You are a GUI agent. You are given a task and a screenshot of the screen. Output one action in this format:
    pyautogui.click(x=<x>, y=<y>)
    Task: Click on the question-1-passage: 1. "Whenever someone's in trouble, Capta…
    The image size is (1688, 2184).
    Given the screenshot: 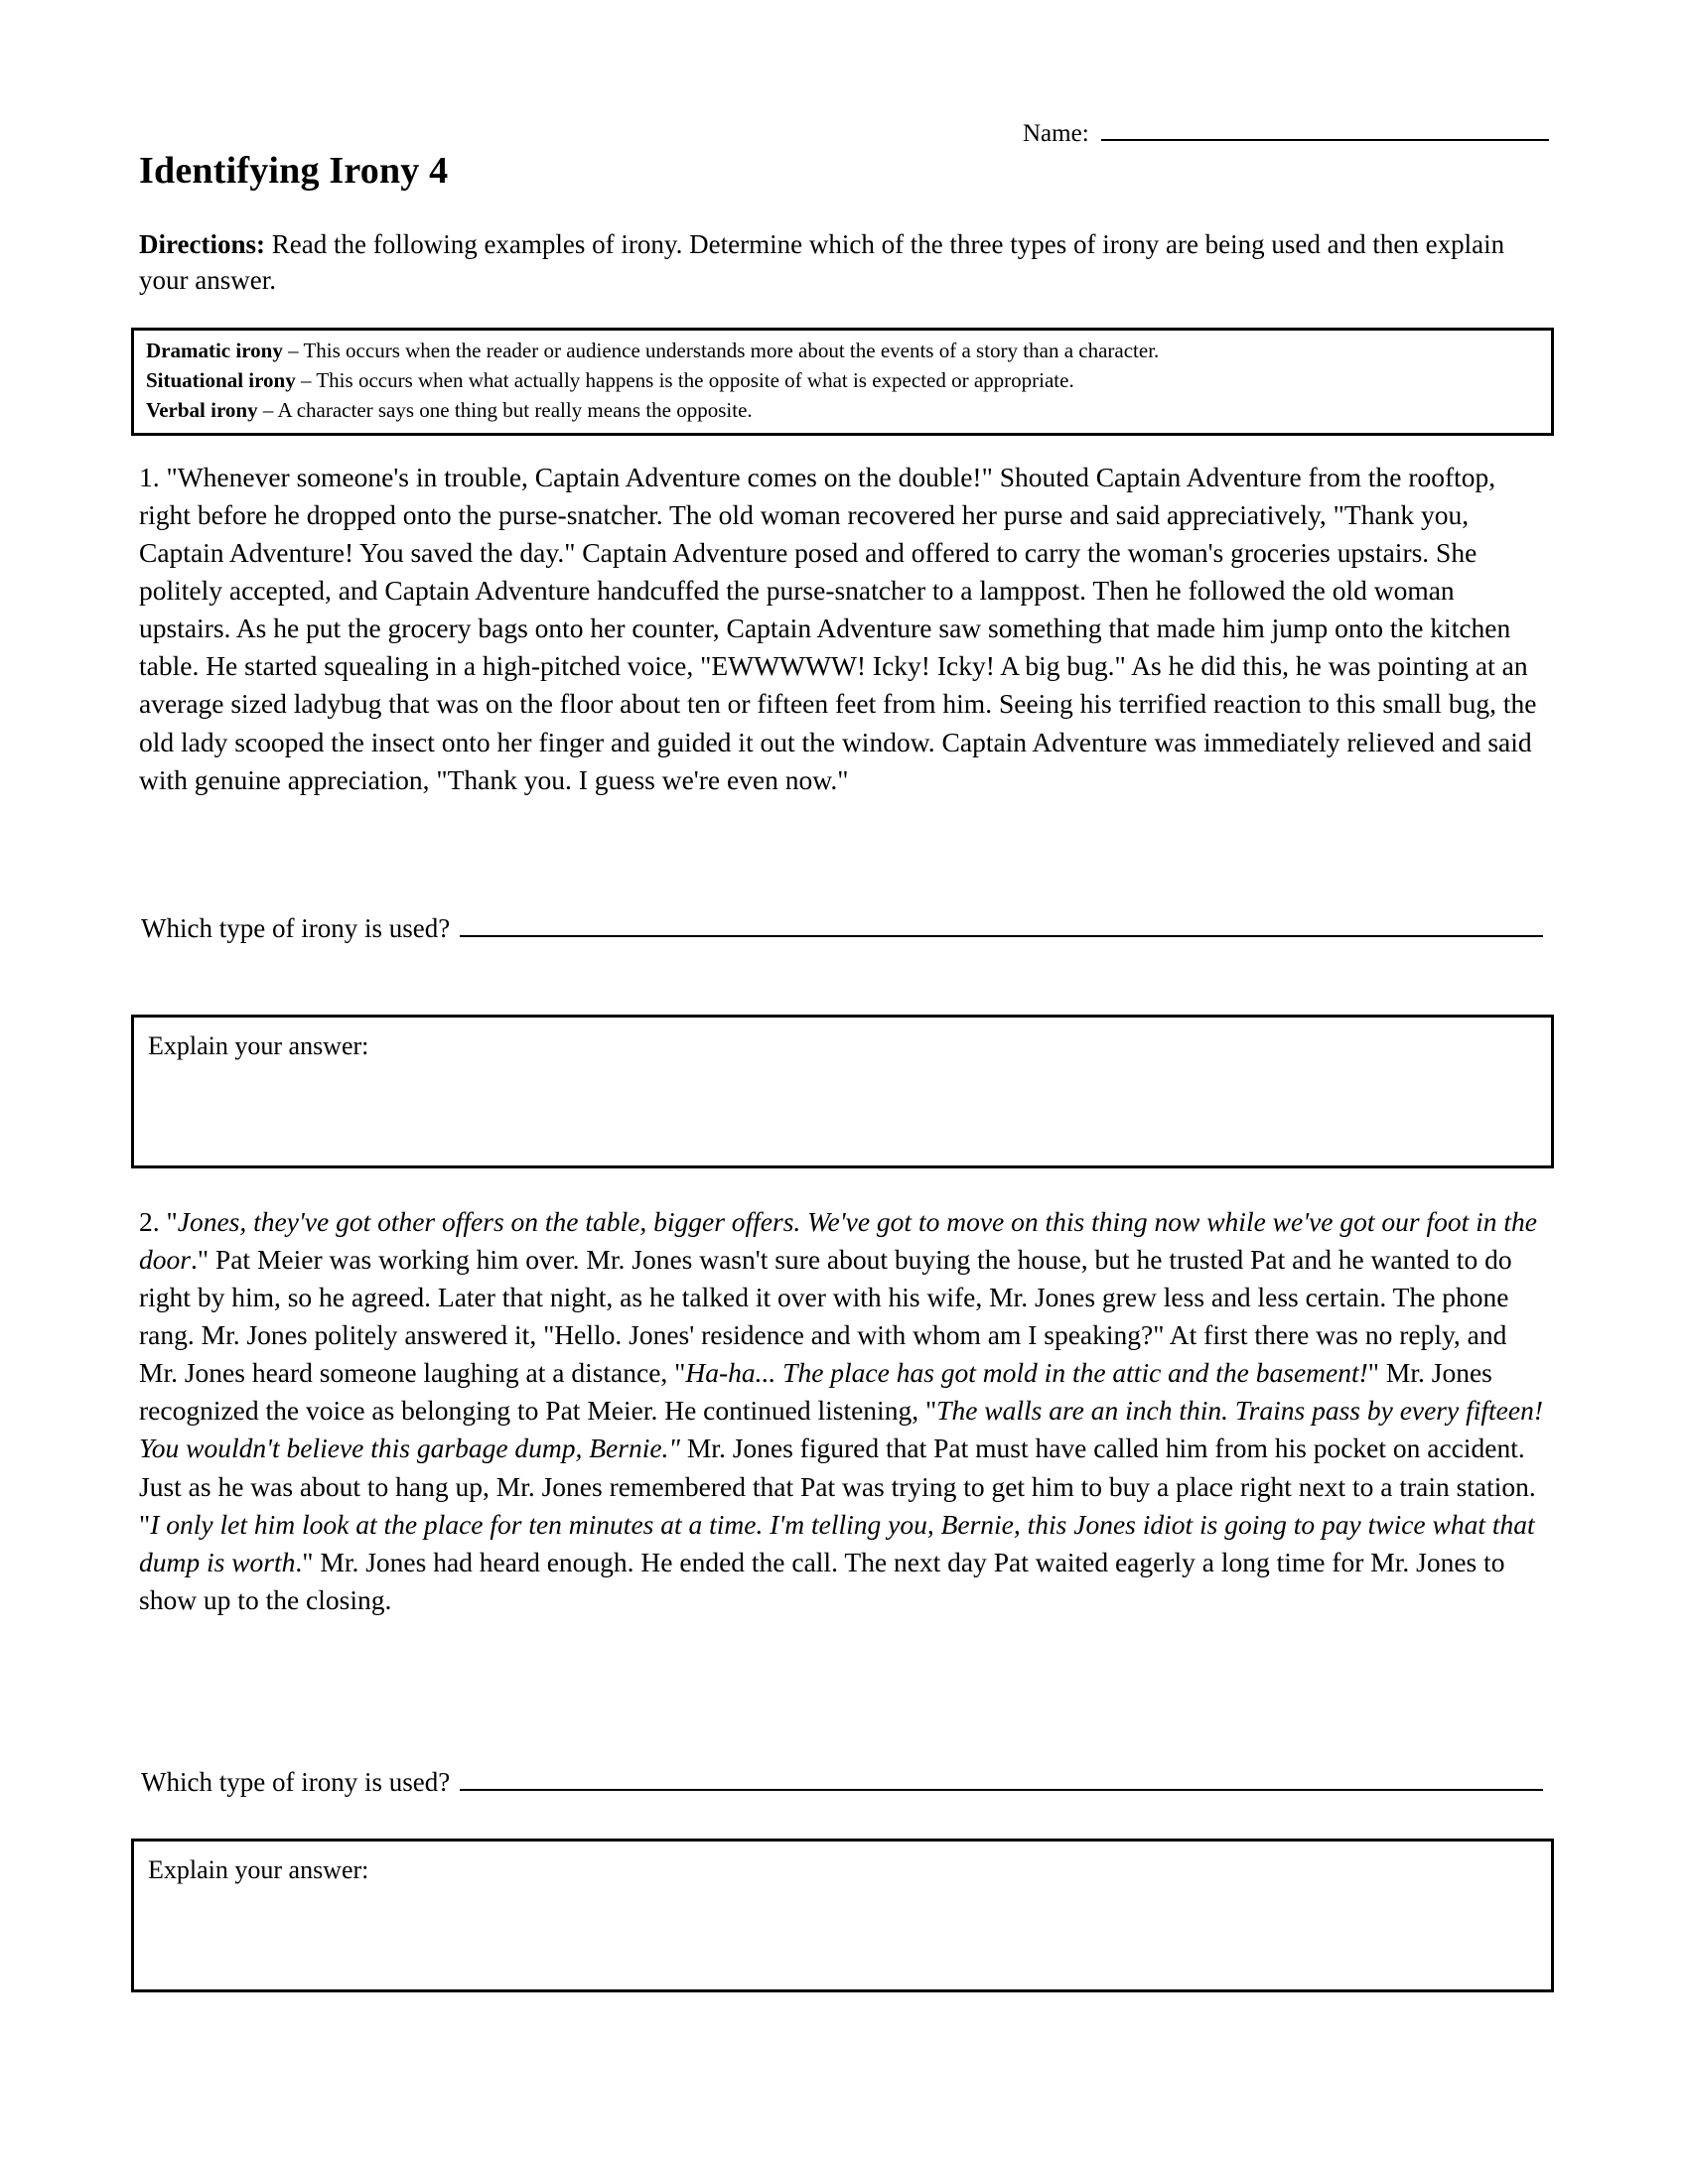 What is the action you would take?
    pyautogui.click(x=841, y=629)
    